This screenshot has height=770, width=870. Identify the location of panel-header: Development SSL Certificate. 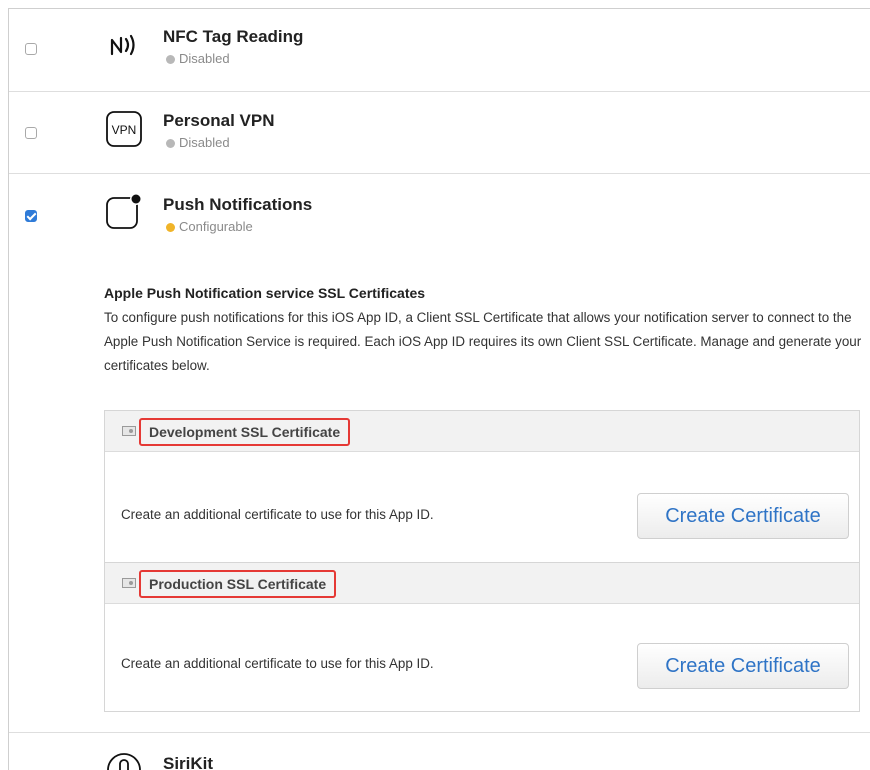
(482, 431).